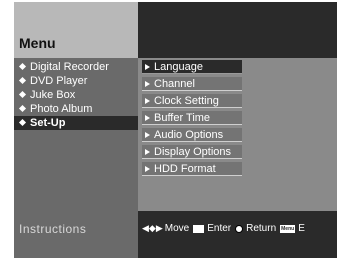  What do you see at coordinates (199, 228) in the screenshot?
I see `enter-key-icon` at bounding box center [199, 228].